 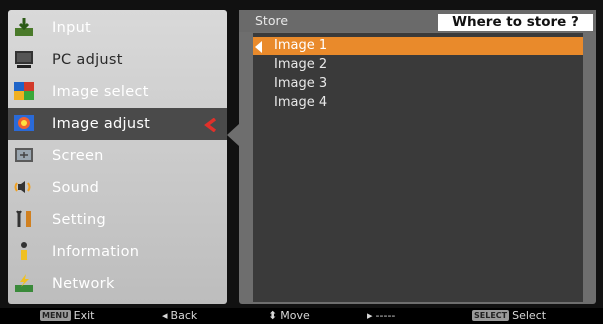 I want to click on menu-item-image-adjust: Image adjust, so click(x=117, y=124).